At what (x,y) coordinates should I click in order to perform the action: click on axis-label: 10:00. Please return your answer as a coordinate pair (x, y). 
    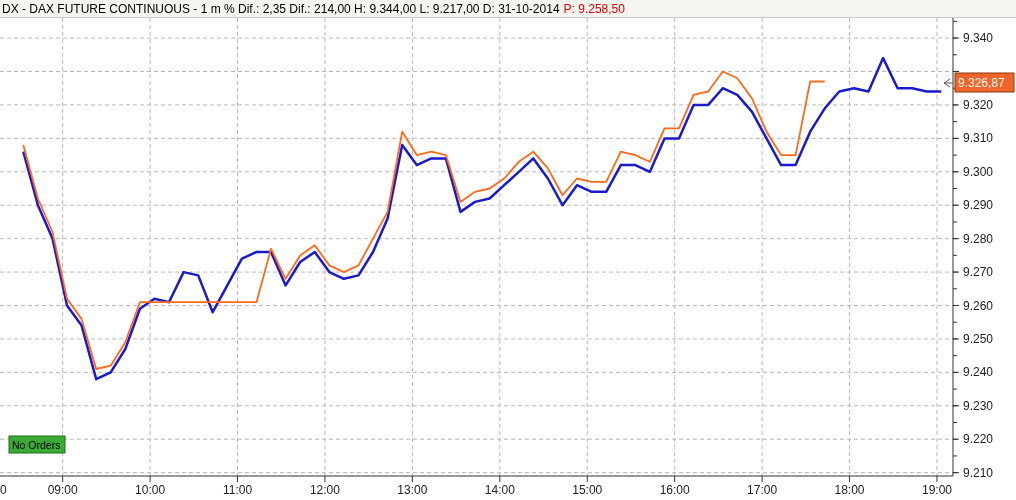
    Looking at the image, I should click on (150, 490).